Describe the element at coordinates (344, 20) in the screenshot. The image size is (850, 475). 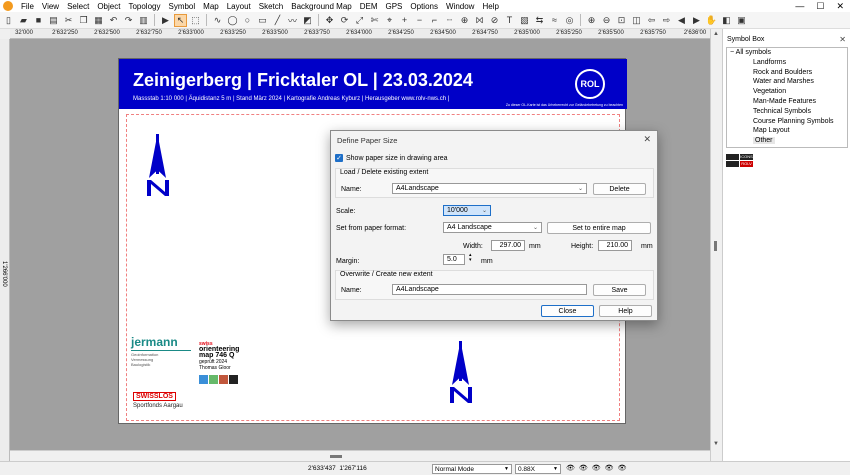
I see `rotate-icon: ⟳` at that location.